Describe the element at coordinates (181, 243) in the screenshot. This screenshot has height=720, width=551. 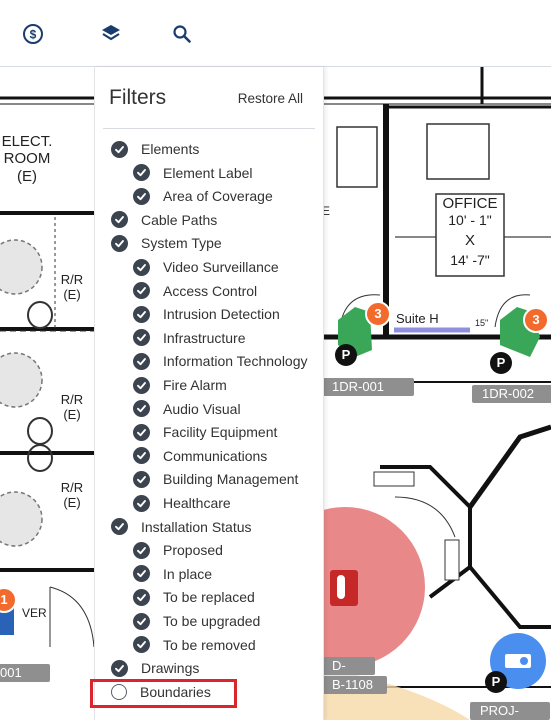
I see `filter-item-label: System Type` at that location.